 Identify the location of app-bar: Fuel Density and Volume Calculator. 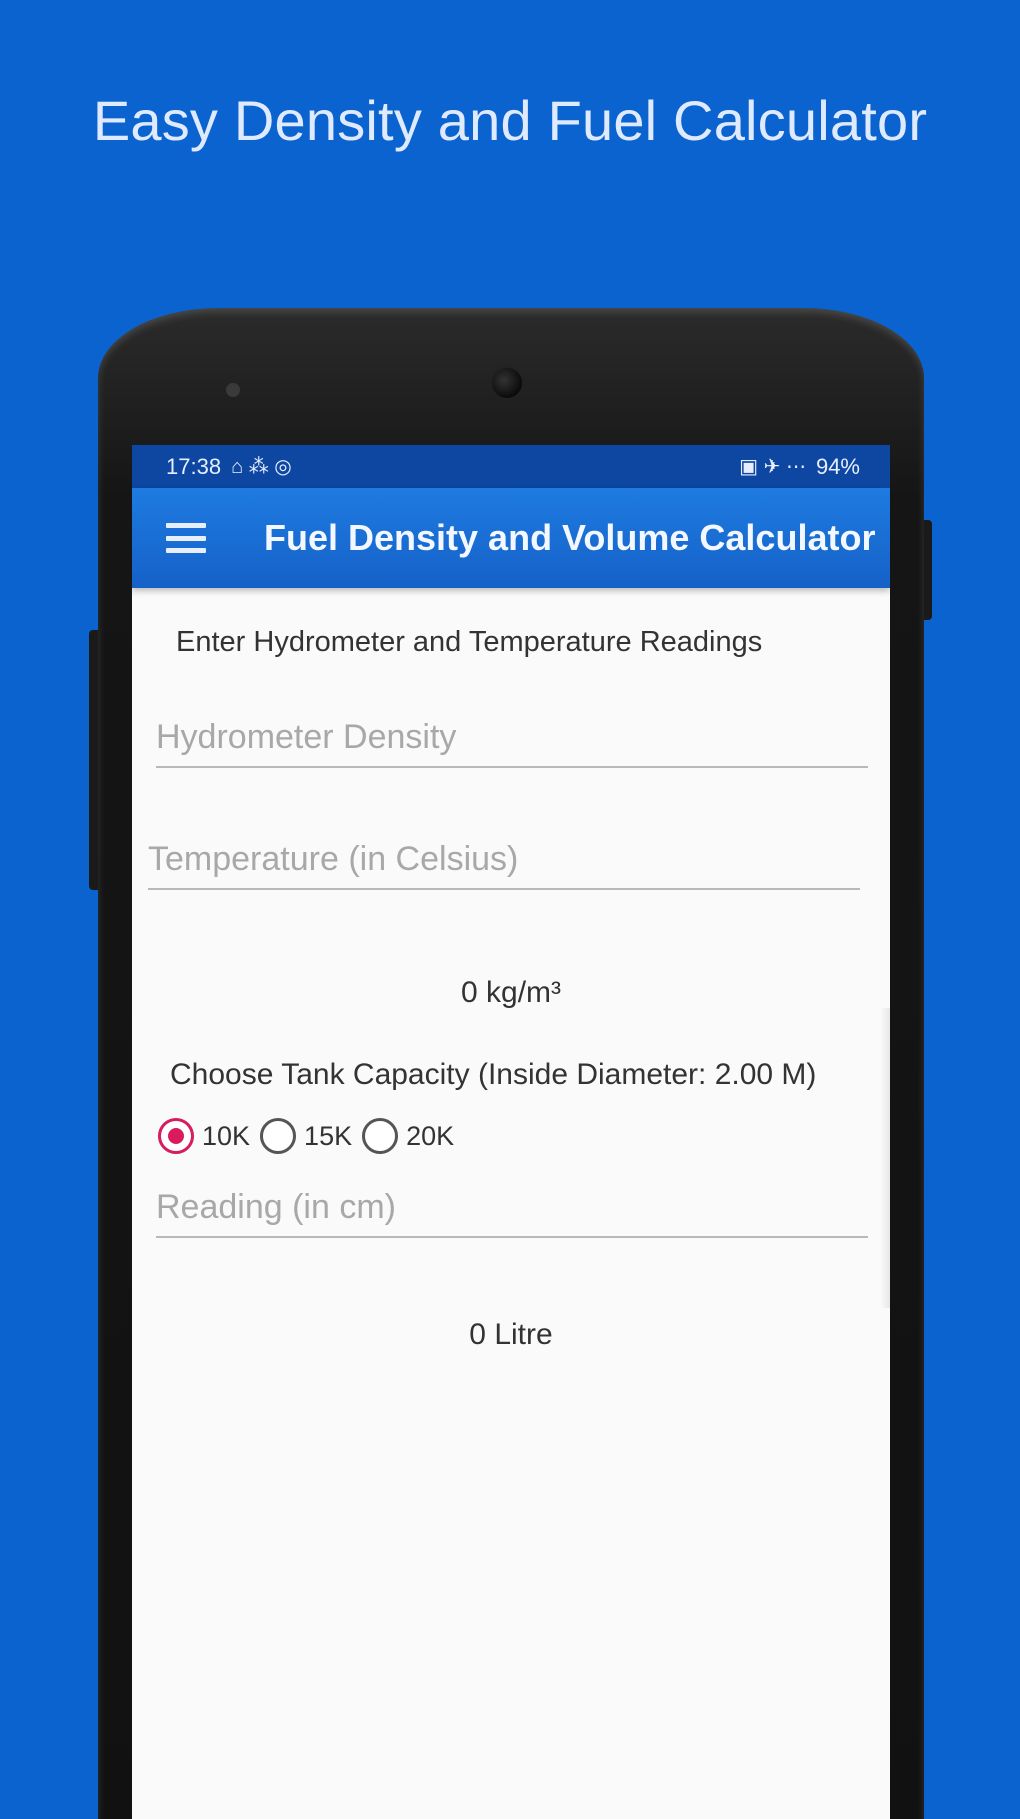
(511, 538).